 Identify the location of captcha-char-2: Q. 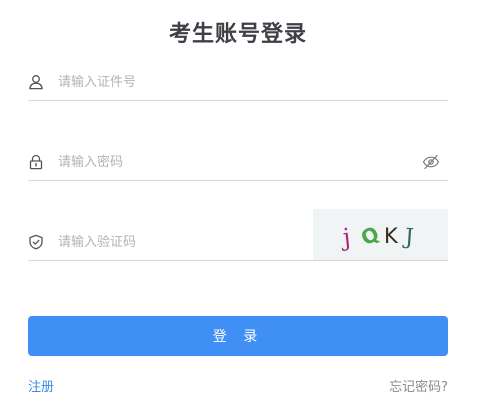
(370, 235).